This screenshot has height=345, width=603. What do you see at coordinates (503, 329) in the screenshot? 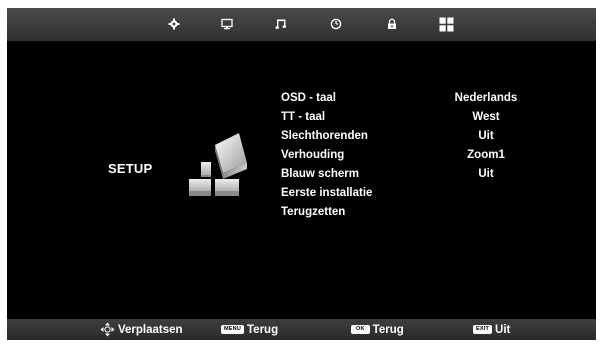
I see `hint-exit-label: Uit` at bounding box center [503, 329].